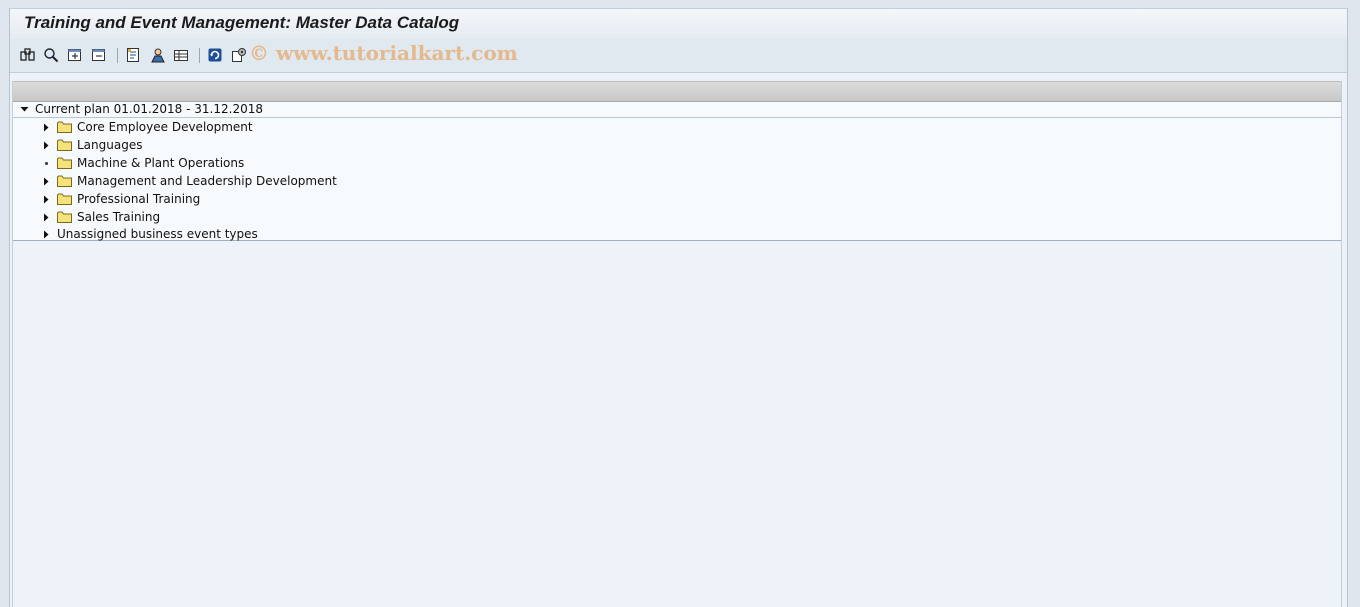 The image size is (1360, 607). What do you see at coordinates (51, 55) in the screenshot?
I see `find-icon` at bounding box center [51, 55].